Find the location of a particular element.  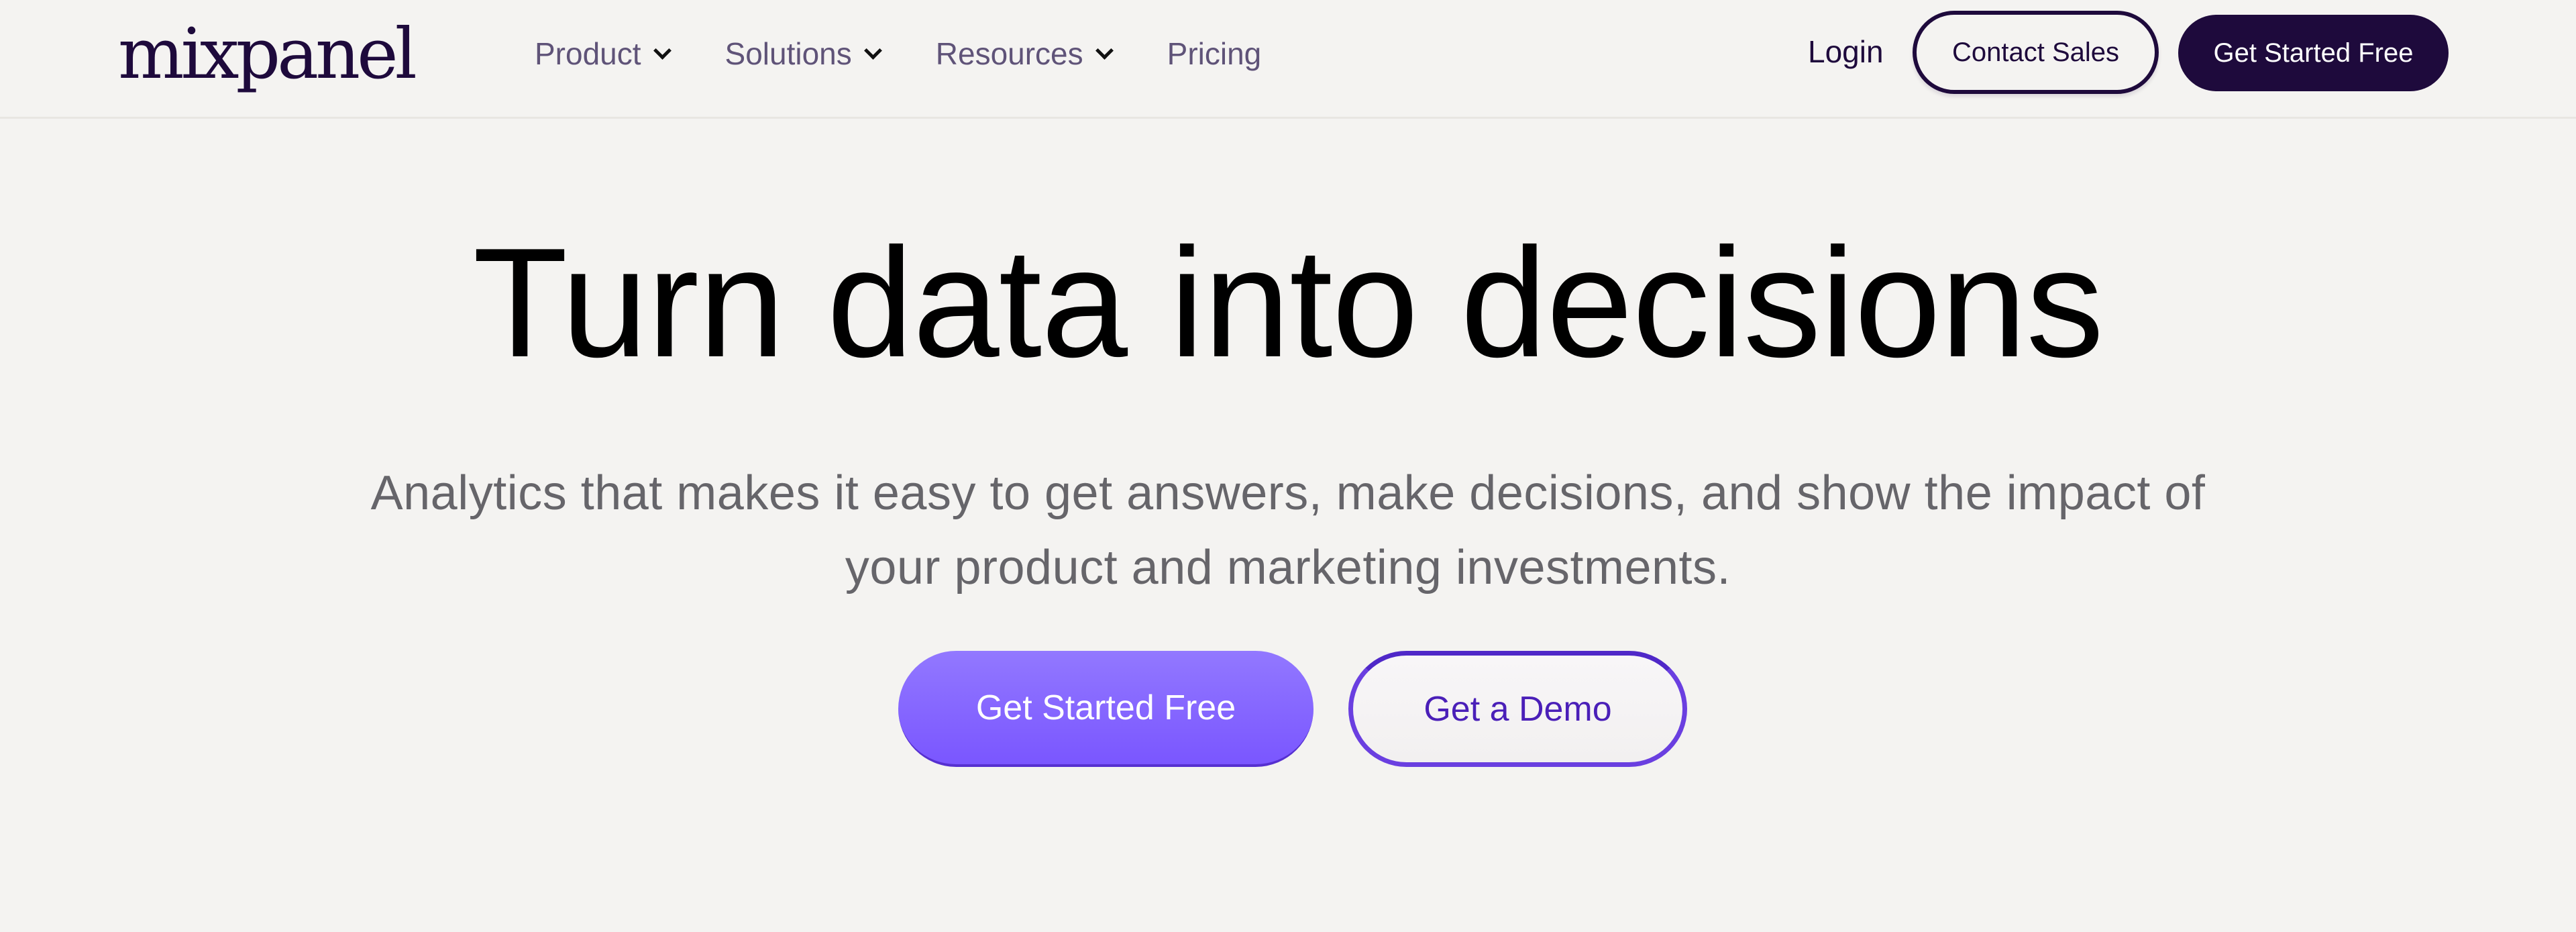

nav-product: Product is located at coordinates (603, 54).